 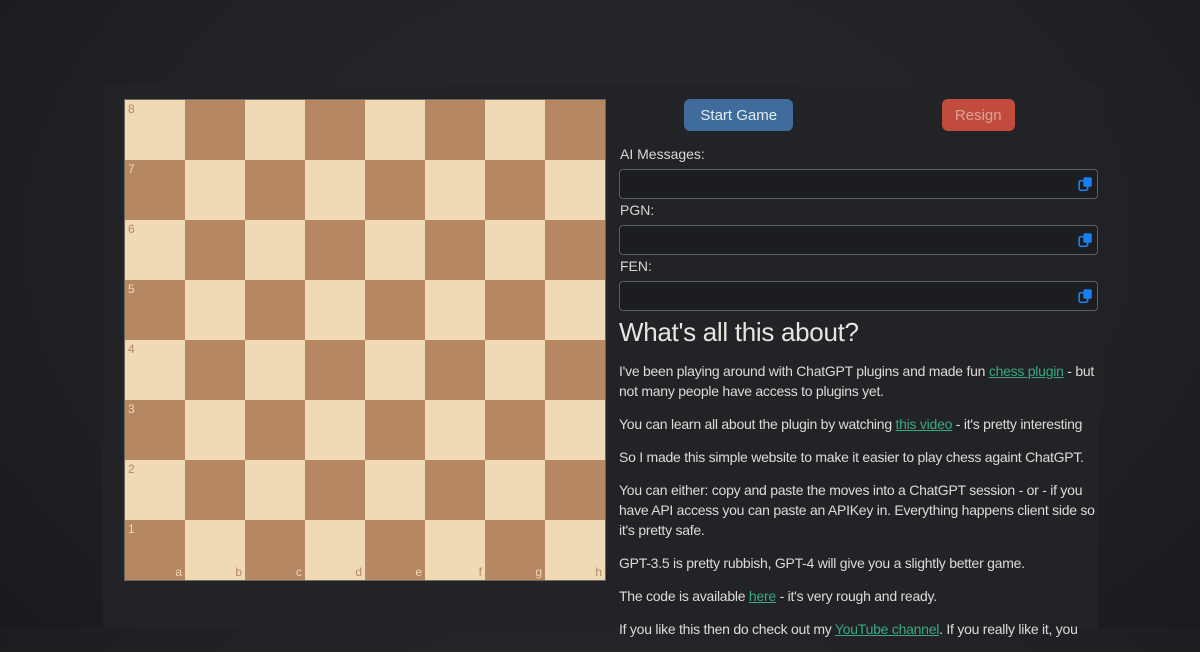 I want to click on start-button-slot: Start Game, so click(x=739, y=115).